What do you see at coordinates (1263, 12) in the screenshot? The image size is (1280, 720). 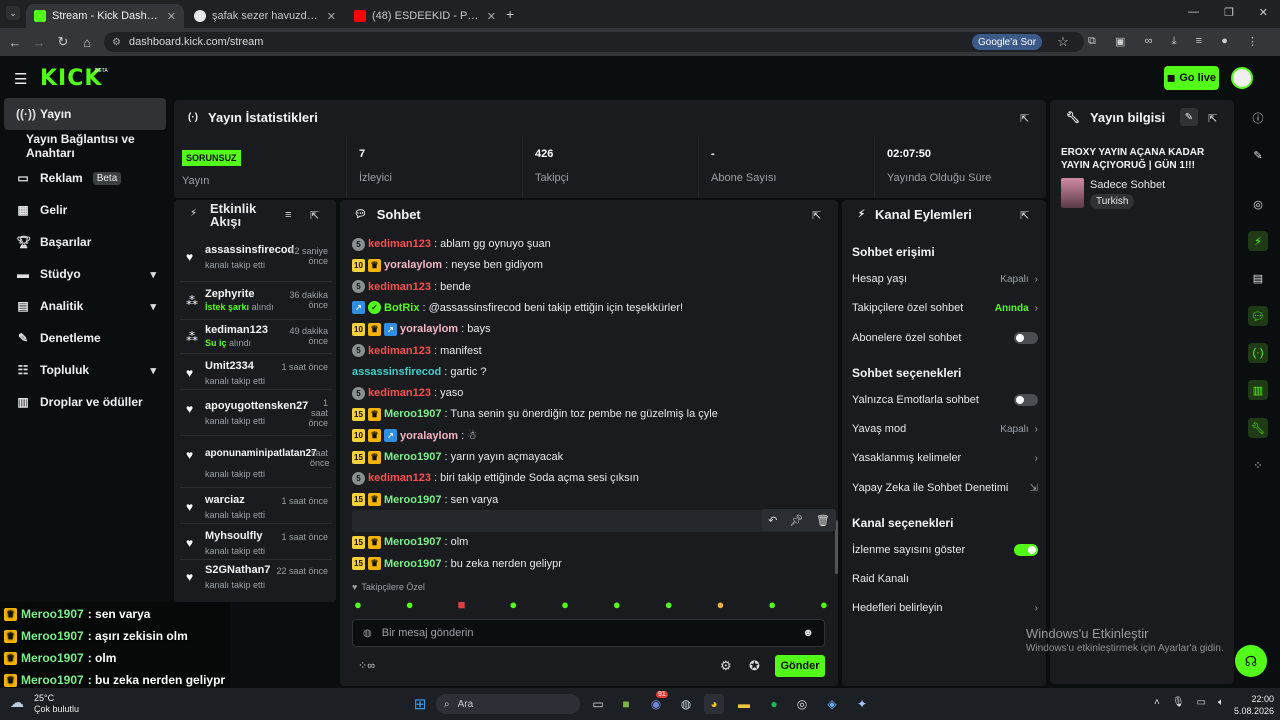 I see `close-window-icon: ✕` at bounding box center [1263, 12].